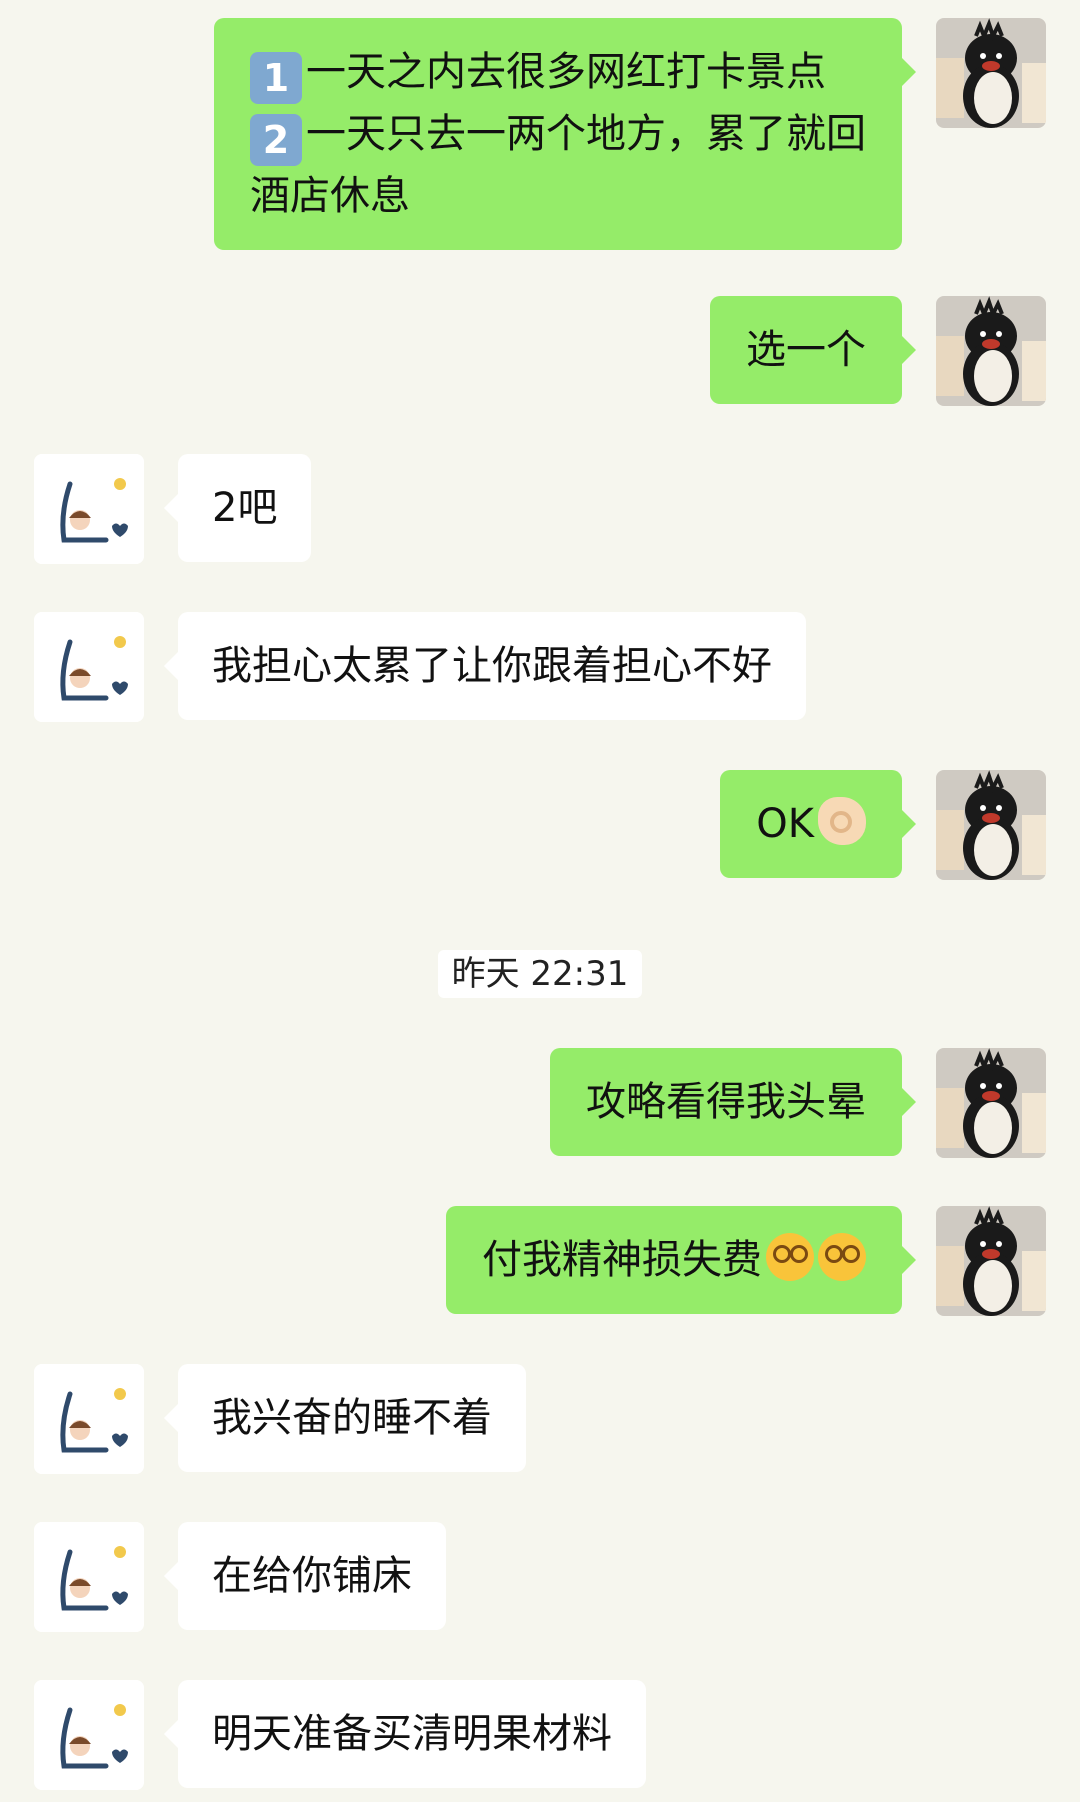  I want to click on message-text: 酒店休息, so click(330, 196).